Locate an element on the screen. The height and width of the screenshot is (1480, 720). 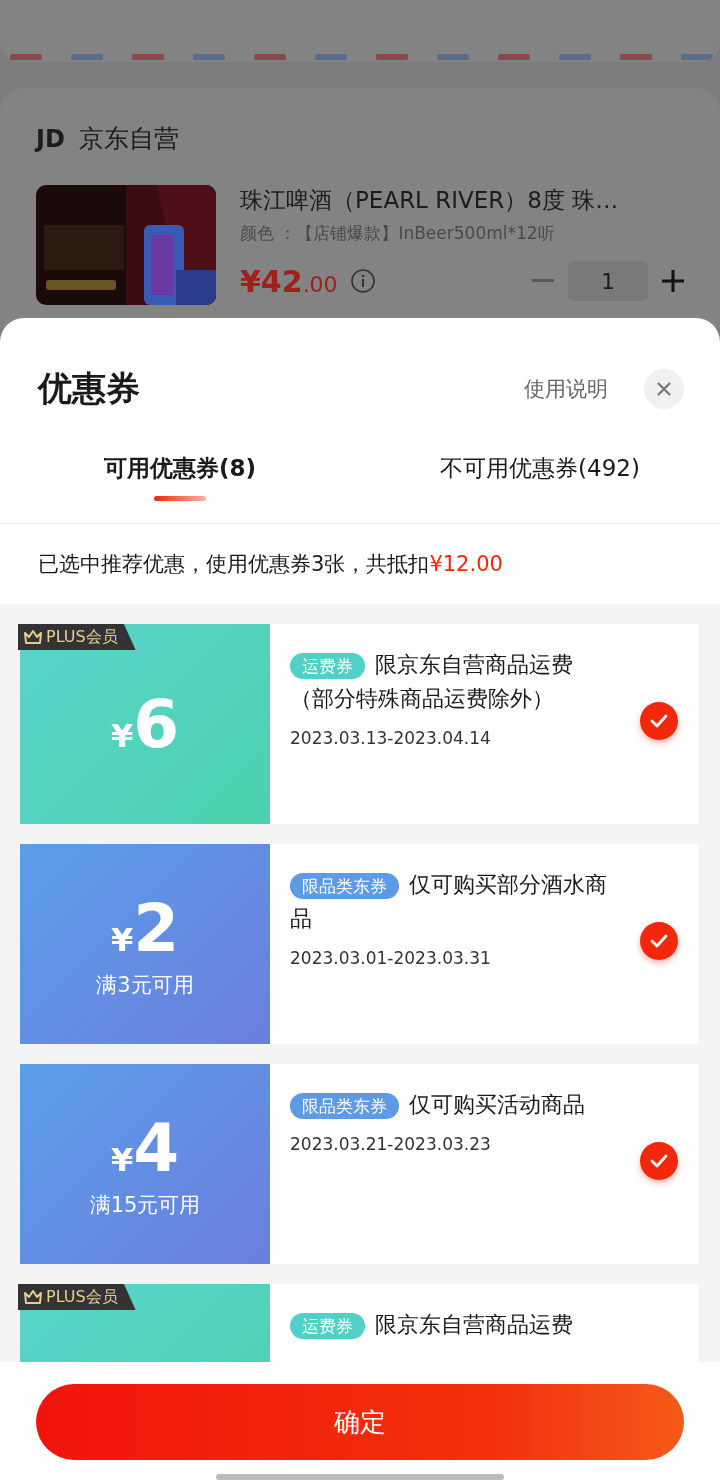
coupon-amount: ¥2 is located at coordinates (145, 928).